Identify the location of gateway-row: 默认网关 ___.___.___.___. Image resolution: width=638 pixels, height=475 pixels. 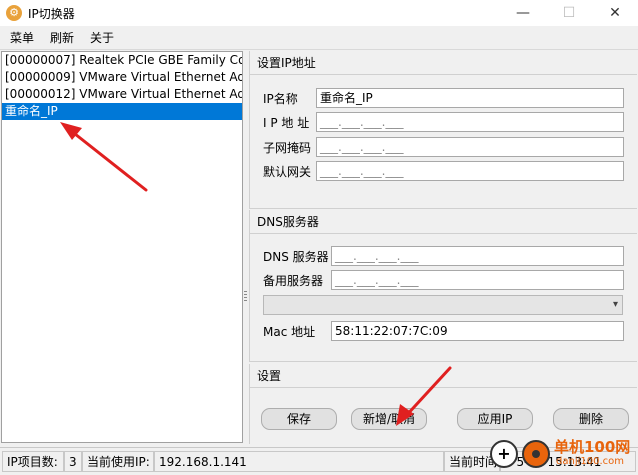
(444, 171).